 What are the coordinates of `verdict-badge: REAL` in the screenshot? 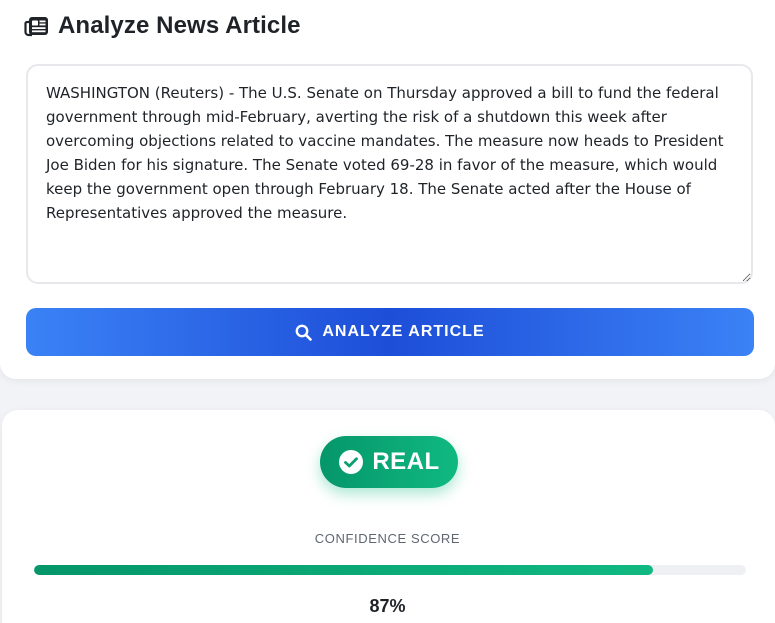 It's located at (389, 462).